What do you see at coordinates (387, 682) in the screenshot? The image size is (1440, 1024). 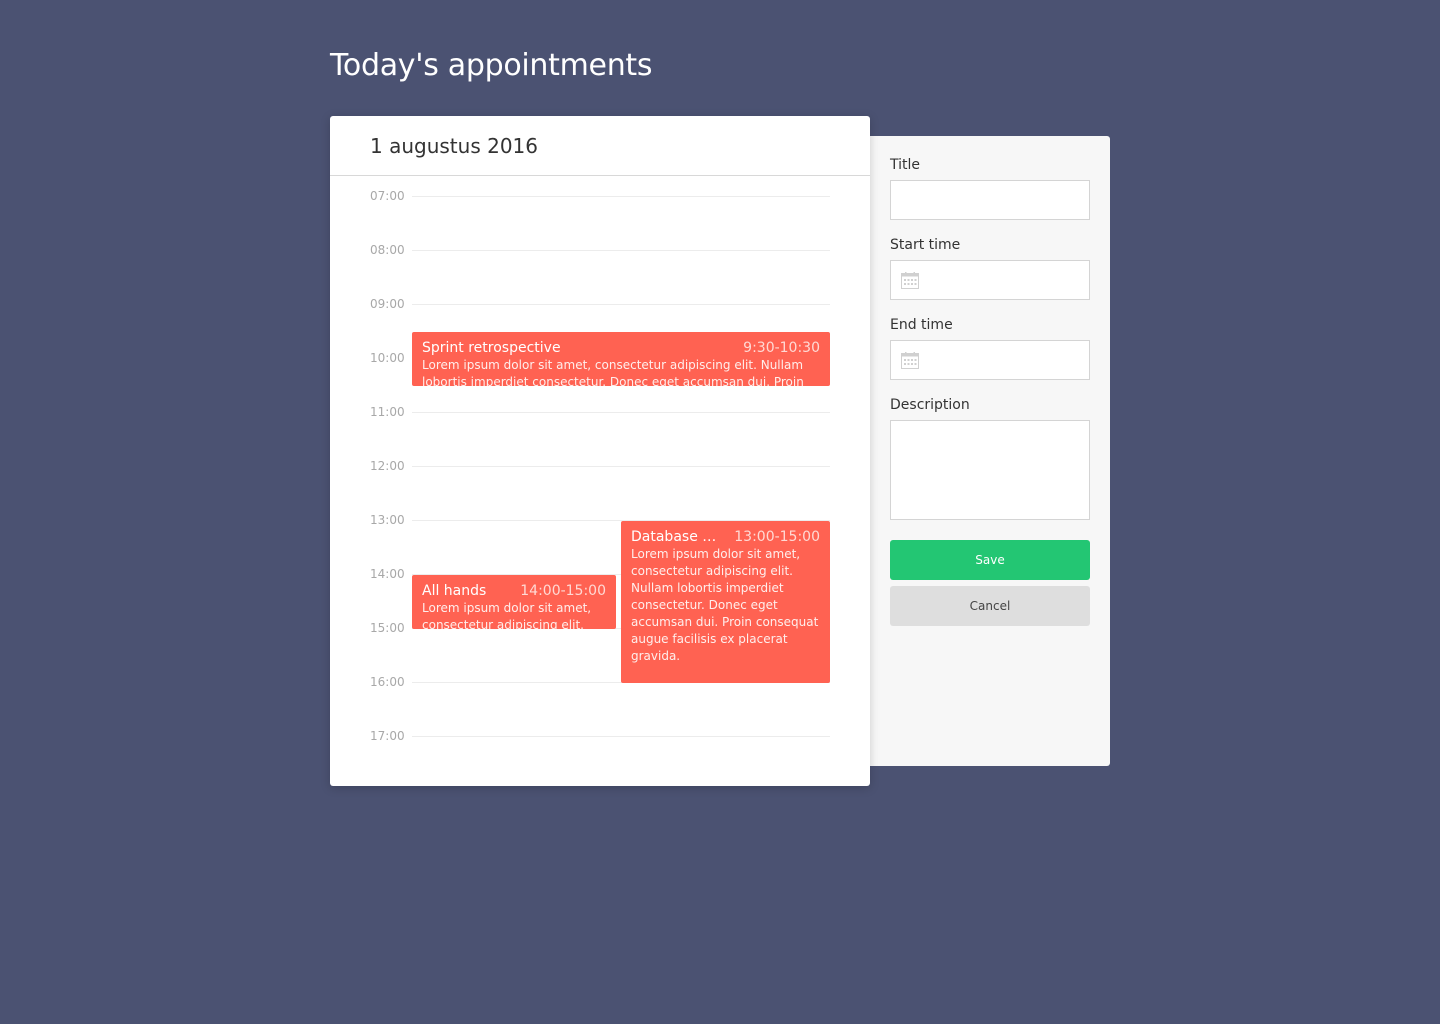 I see `hour-label: 16:00` at bounding box center [387, 682].